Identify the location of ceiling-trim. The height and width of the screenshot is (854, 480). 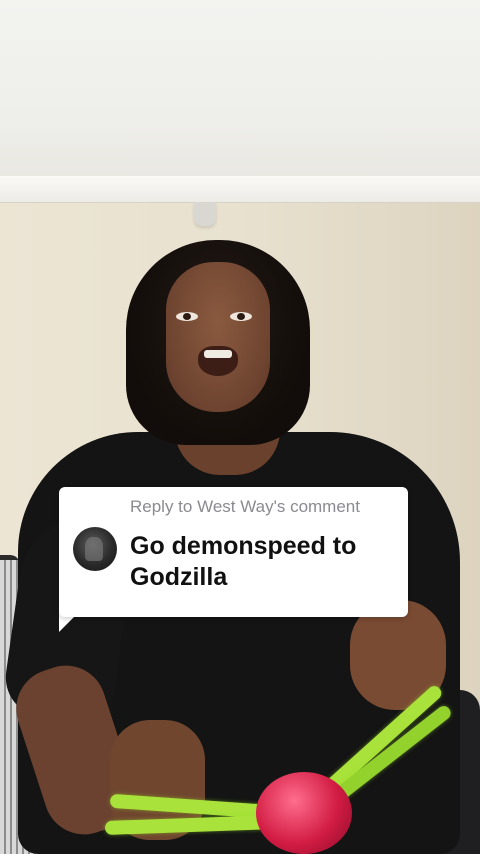
(240, 189).